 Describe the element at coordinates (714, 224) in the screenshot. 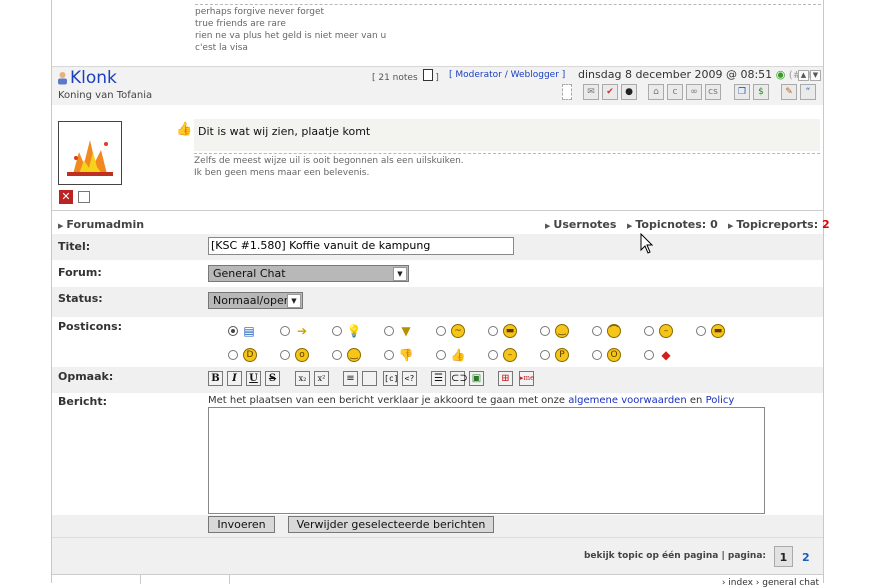

I see `topicnotes-count: 0` at that location.